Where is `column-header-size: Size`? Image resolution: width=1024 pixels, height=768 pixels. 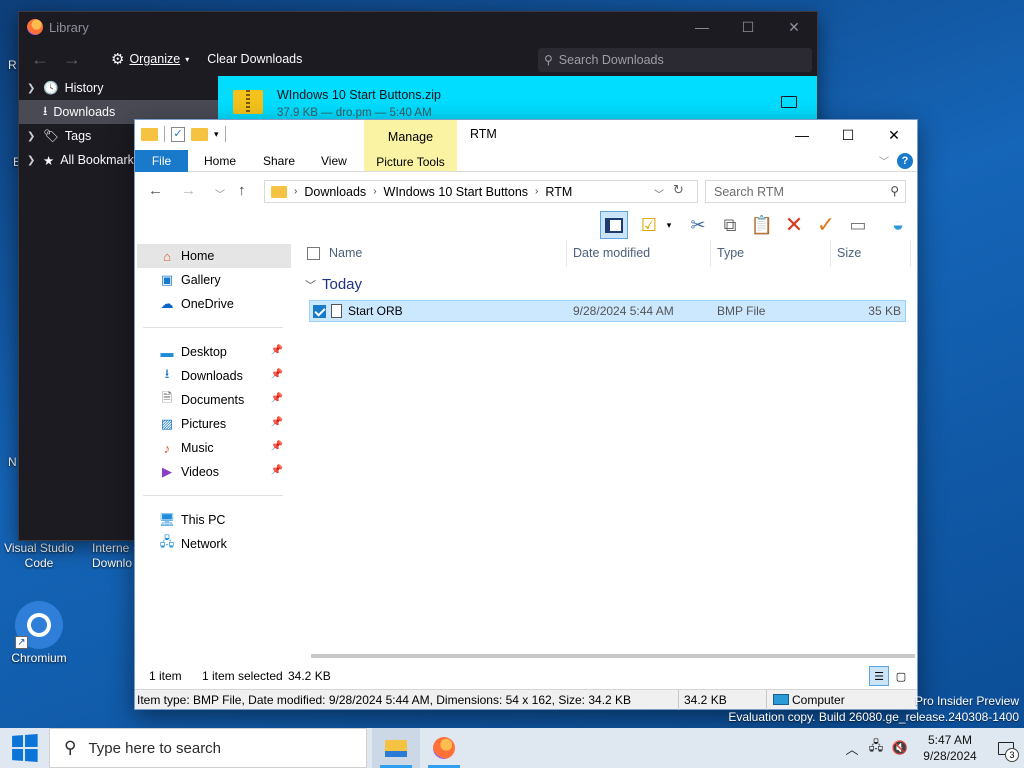 column-header-size: Size is located at coordinates (871, 253).